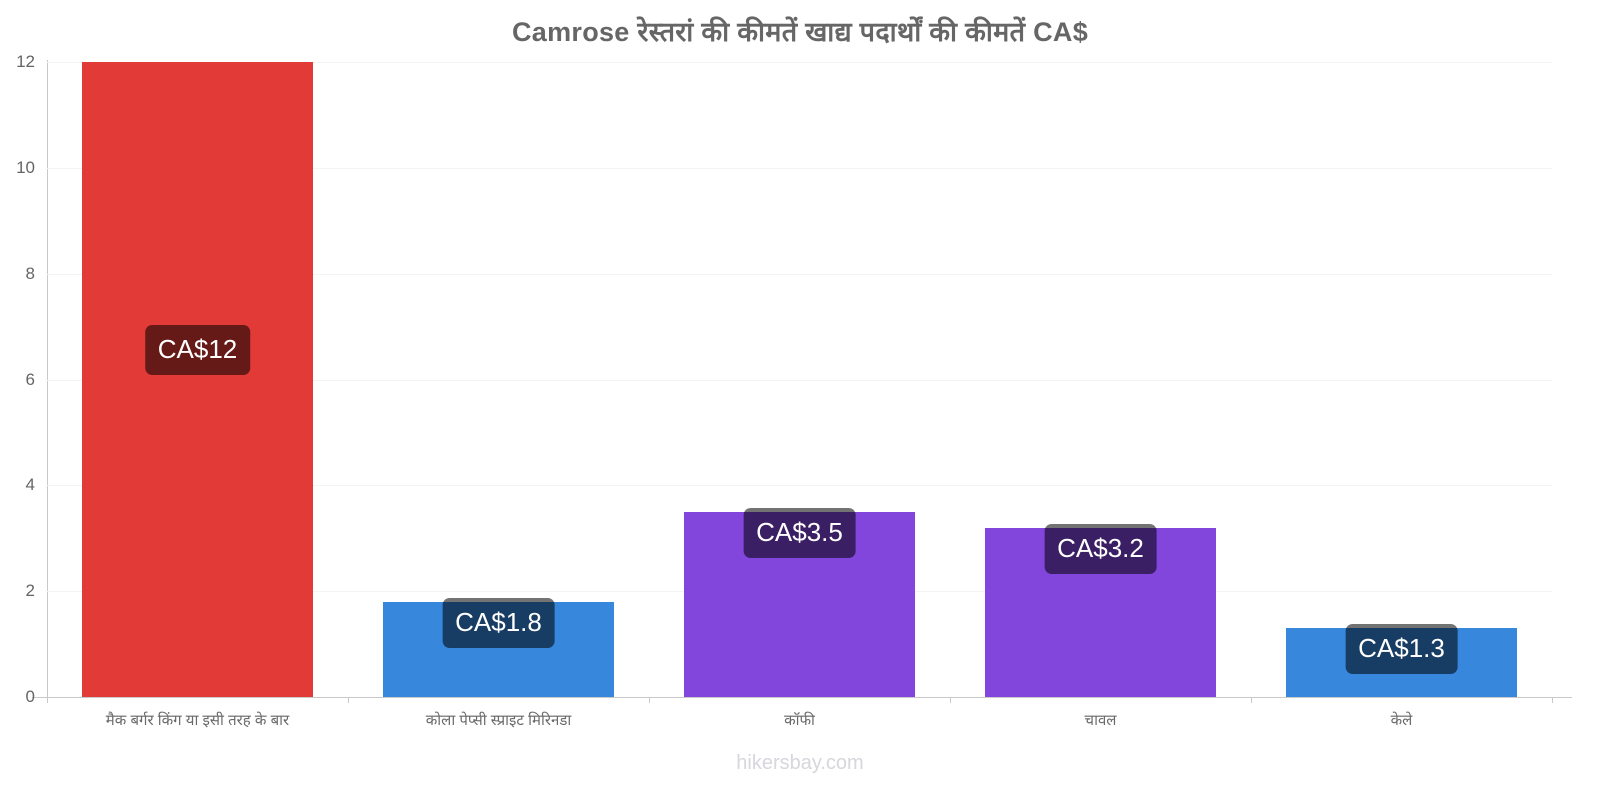  What do you see at coordinates (30, 591) in the screenshot?
I see `y-axis-tick-label: 2` at bounding box center [30, 591].